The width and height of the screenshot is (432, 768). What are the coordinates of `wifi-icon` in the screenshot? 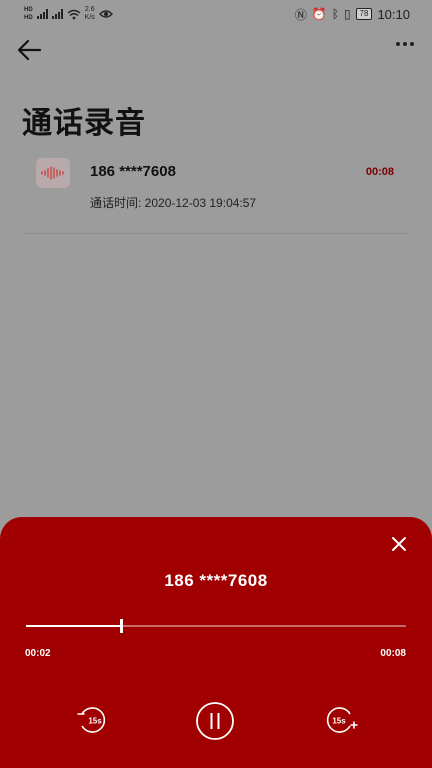 It's located at (74, 14).